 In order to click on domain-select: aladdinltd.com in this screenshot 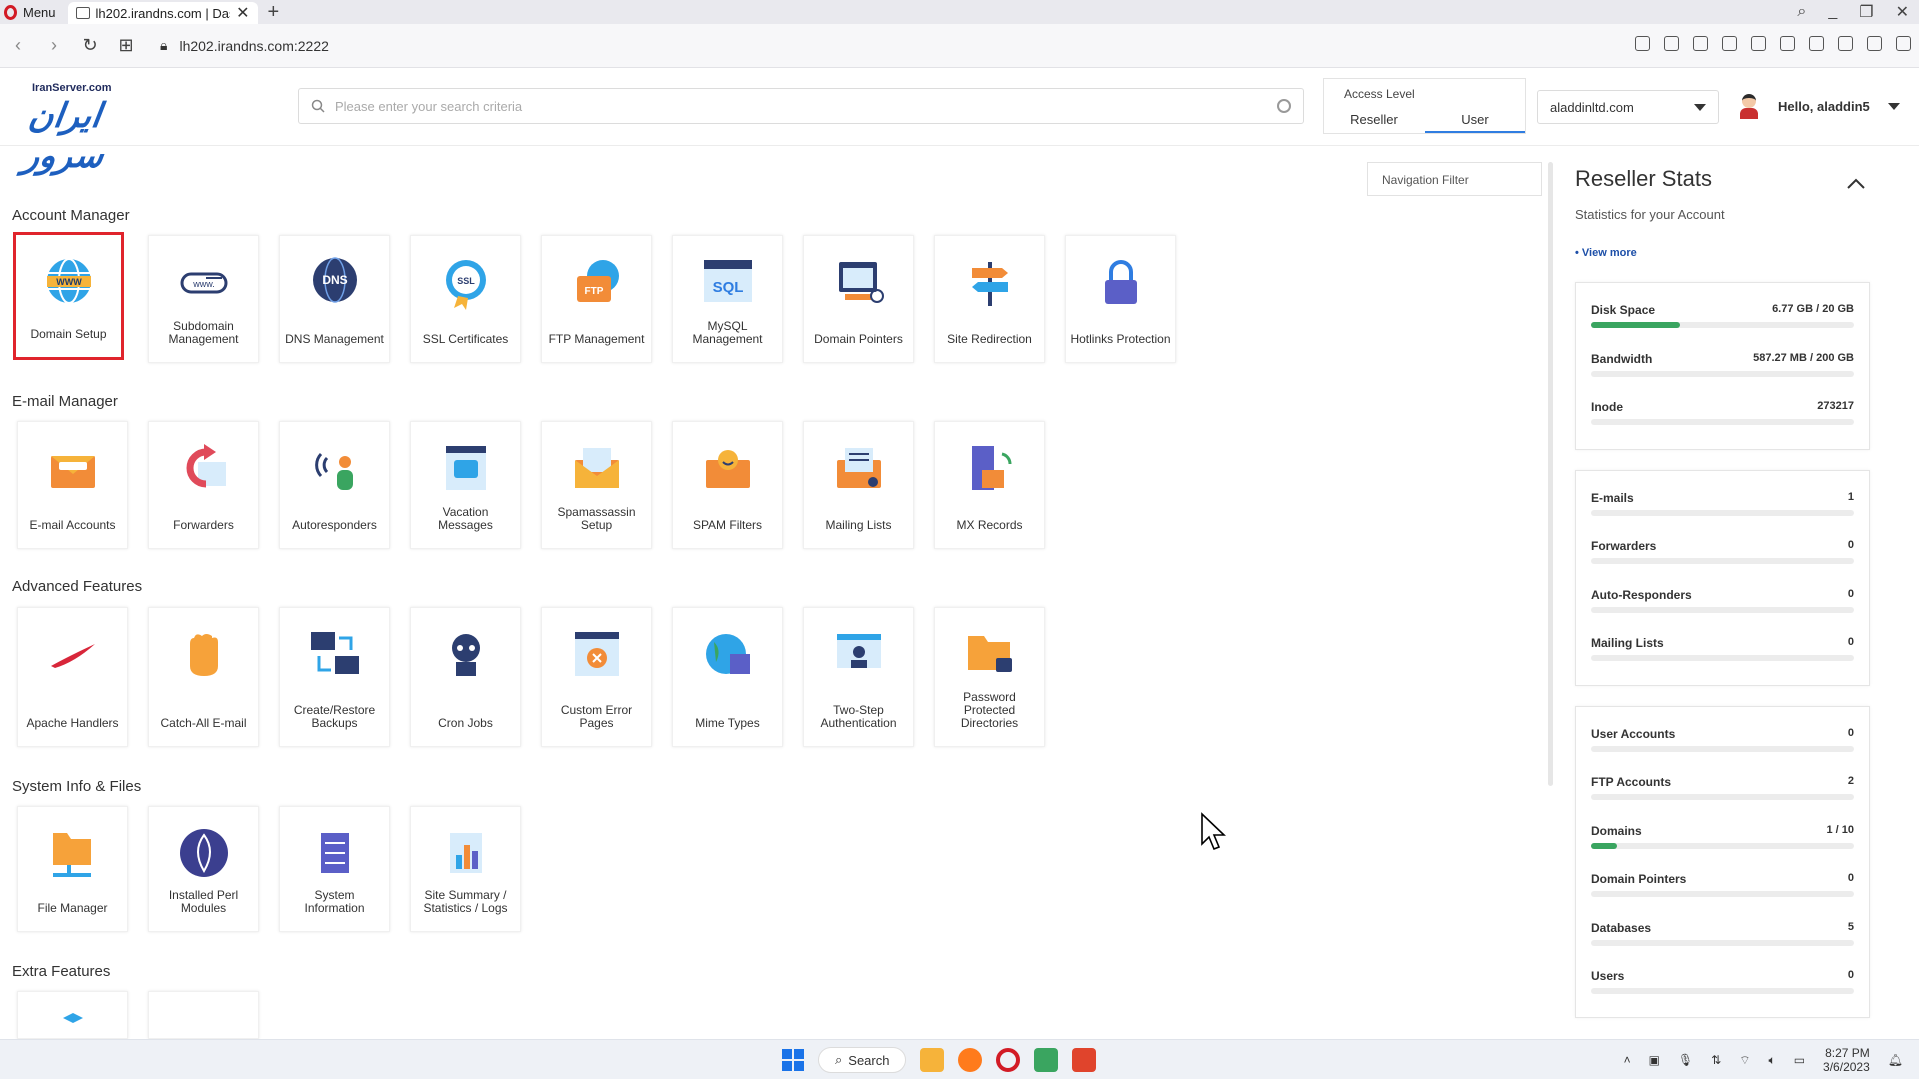, I will do `click(1628, 107)`.